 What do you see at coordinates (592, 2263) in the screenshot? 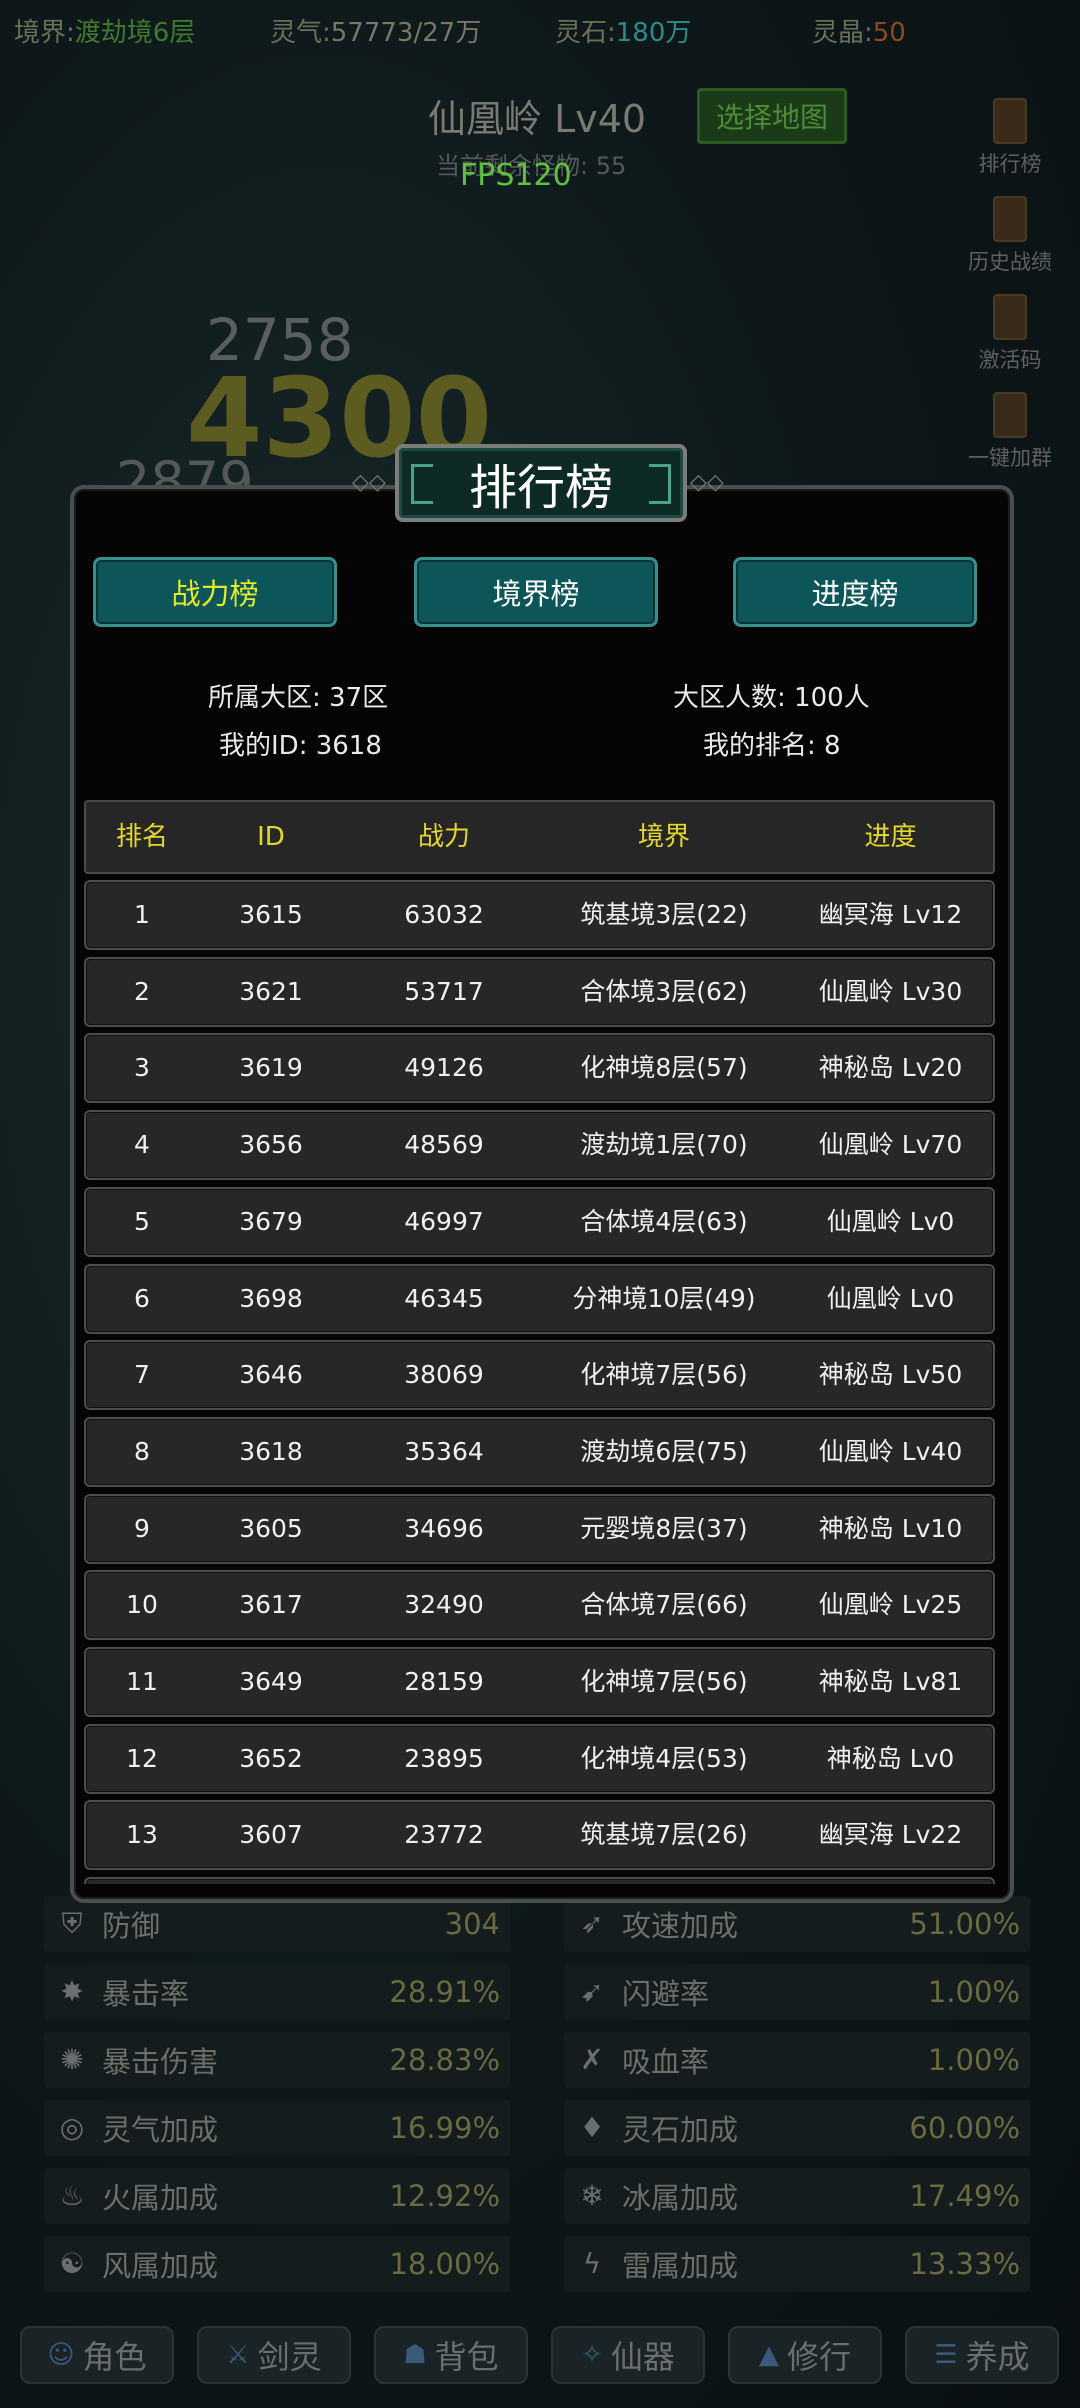
I see `thunder-icon: ϟ` at bounding box center [592, 2263].